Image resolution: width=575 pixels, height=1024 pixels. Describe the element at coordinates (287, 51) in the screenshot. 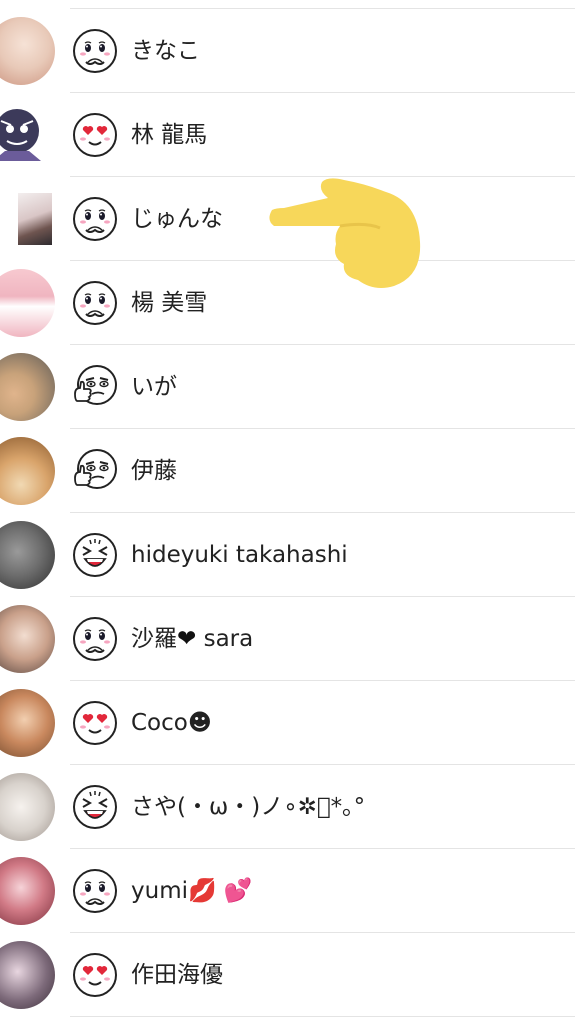

I see `list-item: きなこ` at that location.